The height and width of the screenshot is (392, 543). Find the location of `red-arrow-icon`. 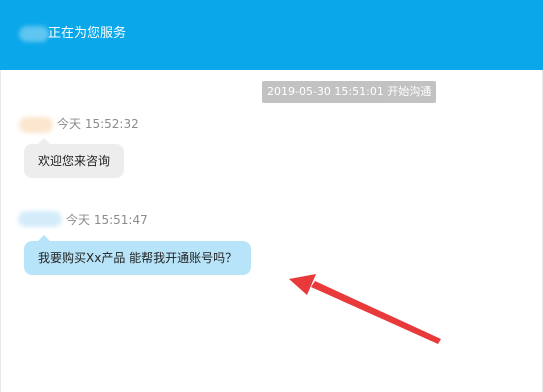

red-arrow-icon is located at coordinates (365, 309).